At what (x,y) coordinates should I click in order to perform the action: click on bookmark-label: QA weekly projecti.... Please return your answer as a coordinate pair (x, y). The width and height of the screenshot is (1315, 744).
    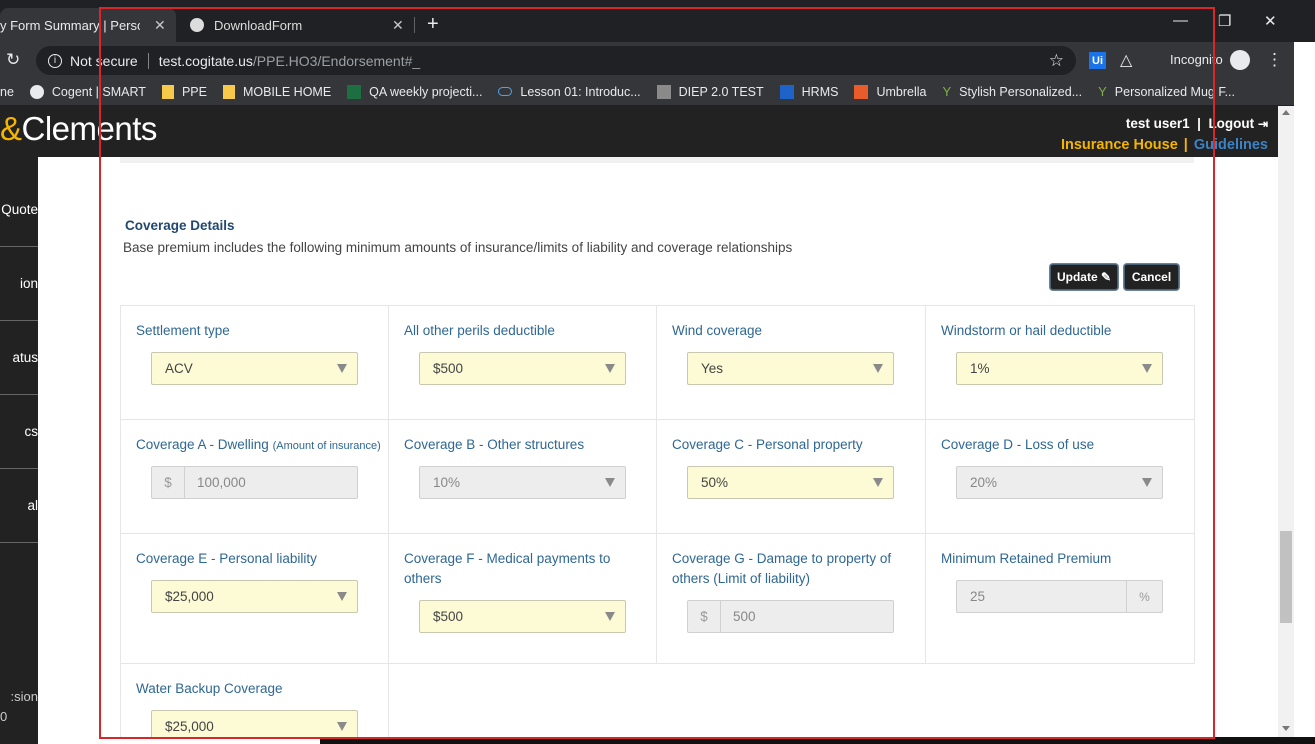
    Looking at the image, I should click on (426, 91).